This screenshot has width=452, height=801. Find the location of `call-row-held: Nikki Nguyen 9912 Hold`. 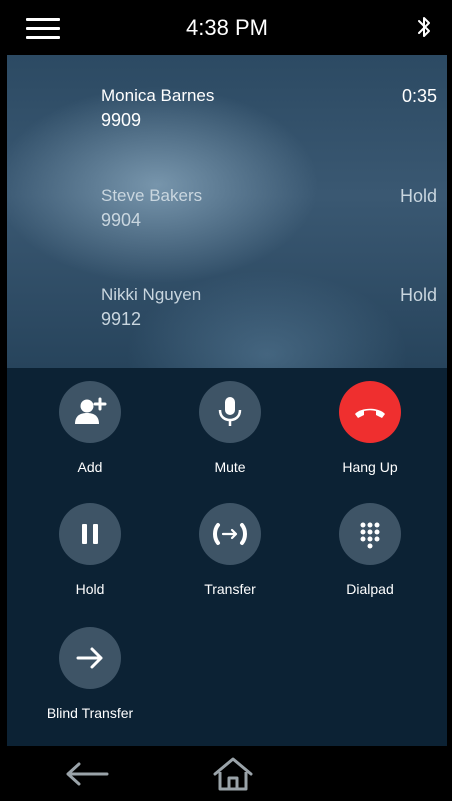

call-row-held: Nikki Nguyen 9912 Hold is located at coordinates (227, 315).